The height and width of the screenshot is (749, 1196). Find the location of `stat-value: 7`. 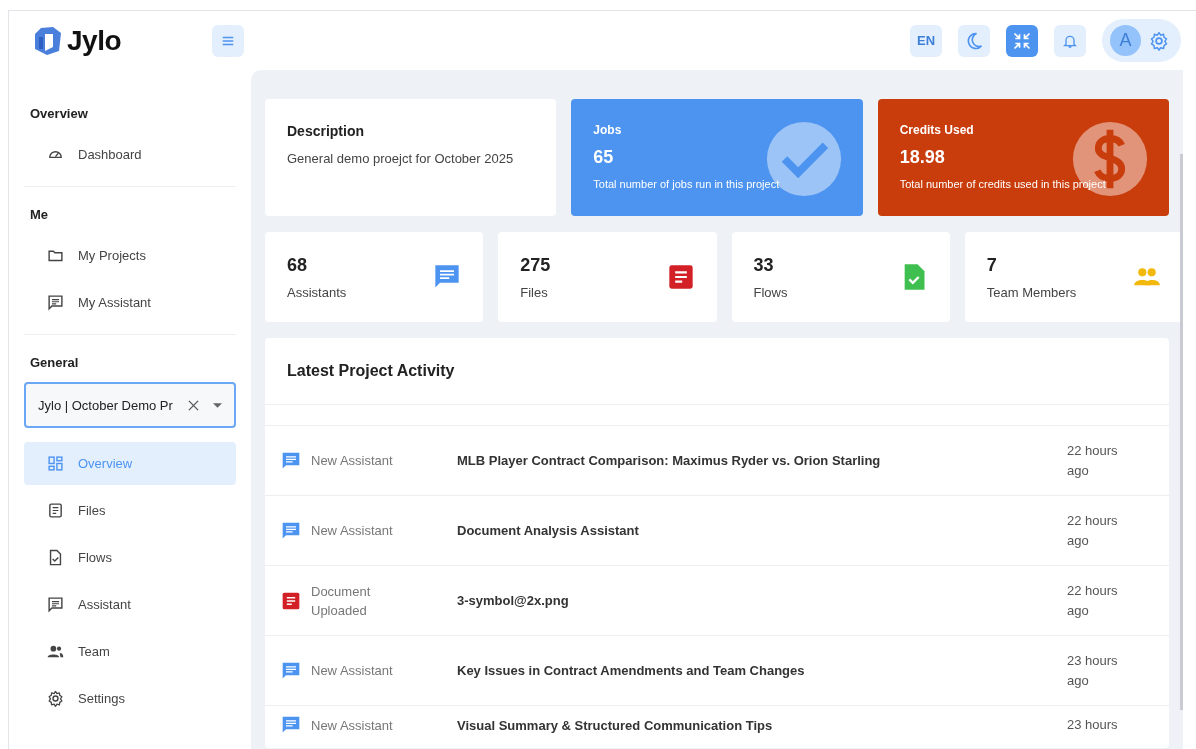

stat-value: 7 is located at coordinates (992, 265).